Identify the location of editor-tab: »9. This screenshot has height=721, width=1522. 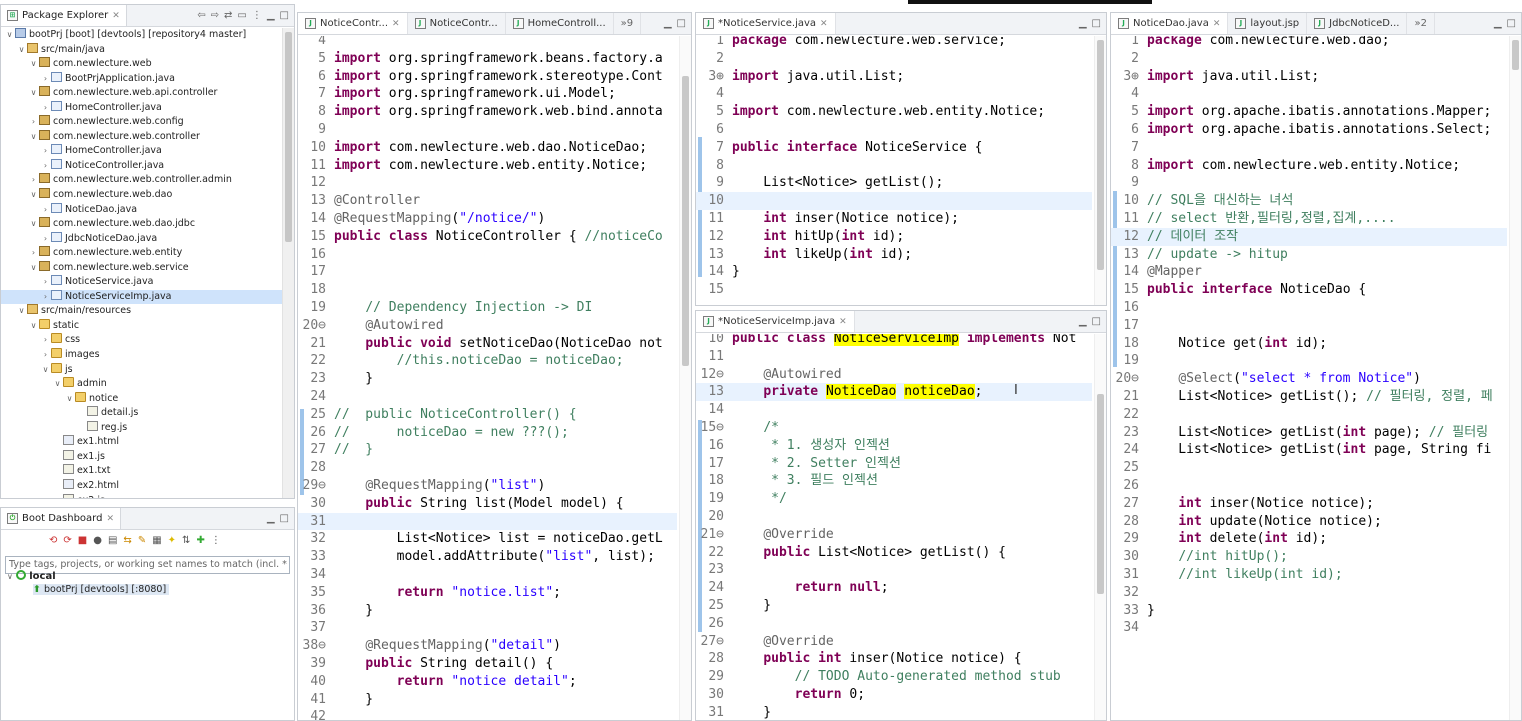
(628, 23).